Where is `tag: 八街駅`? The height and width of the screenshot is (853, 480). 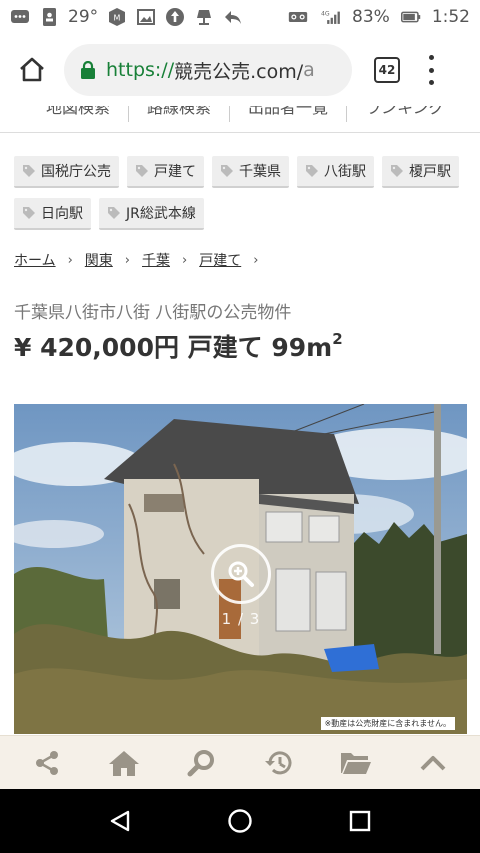 tag: 八街駅 is located at coordinates (335, 172).